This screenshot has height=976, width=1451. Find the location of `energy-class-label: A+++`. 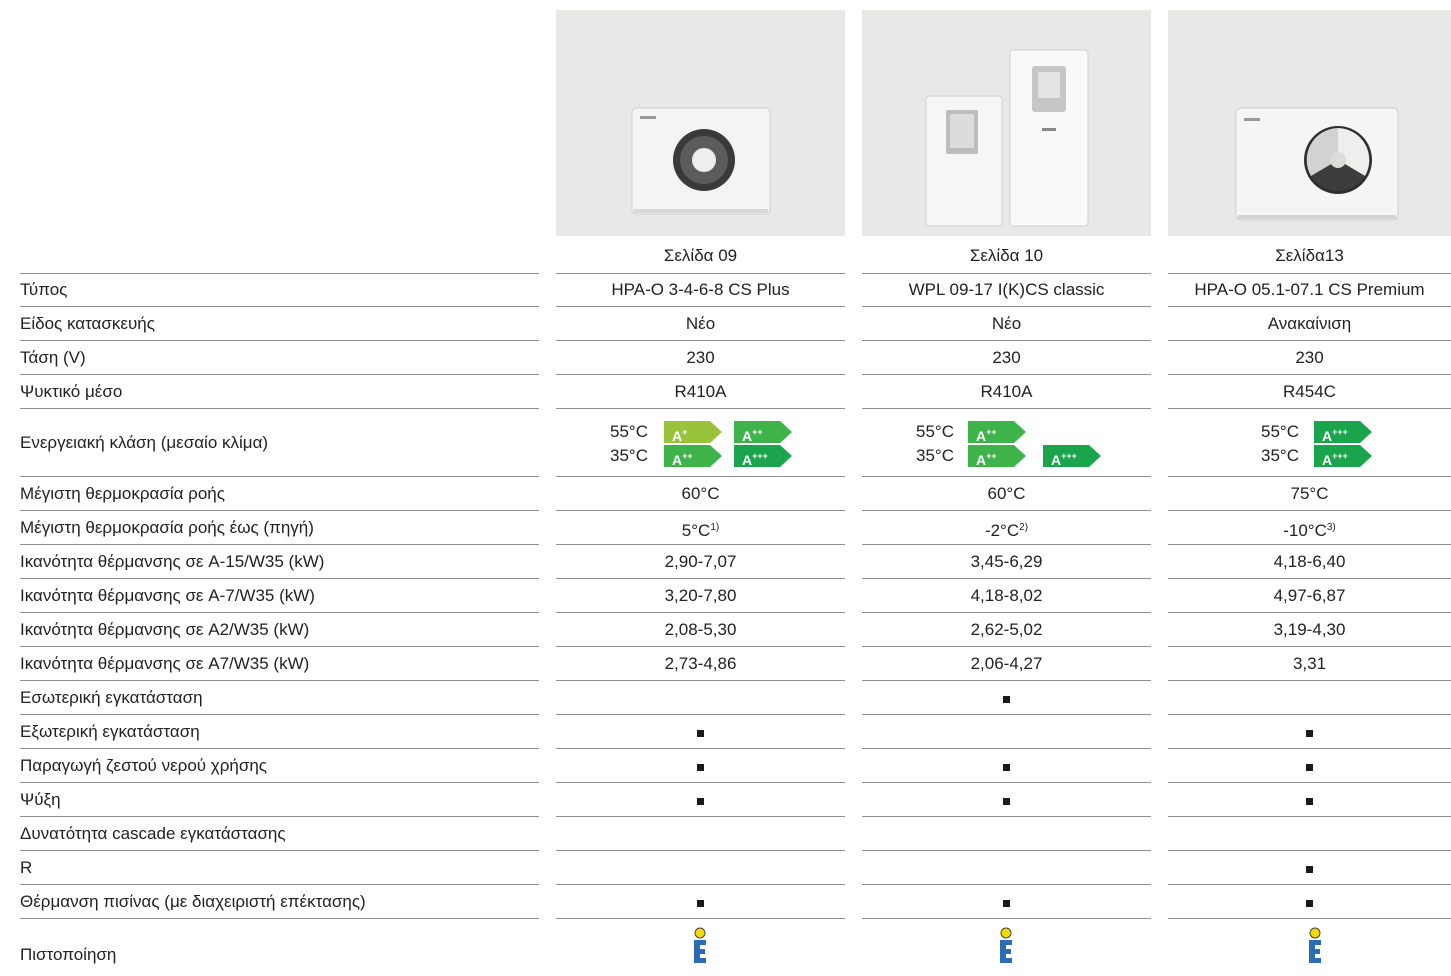

energy-class-label: A+++ is located at coordinates (1335, 434).